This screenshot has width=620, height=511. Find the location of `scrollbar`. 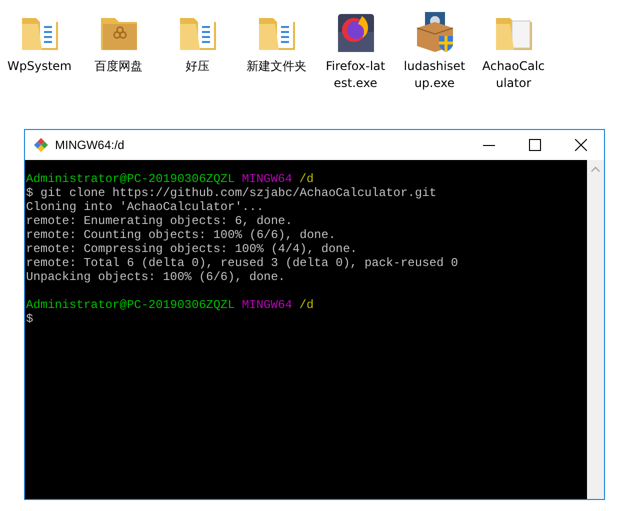

scrollbar is located at coordinates (595, 329).